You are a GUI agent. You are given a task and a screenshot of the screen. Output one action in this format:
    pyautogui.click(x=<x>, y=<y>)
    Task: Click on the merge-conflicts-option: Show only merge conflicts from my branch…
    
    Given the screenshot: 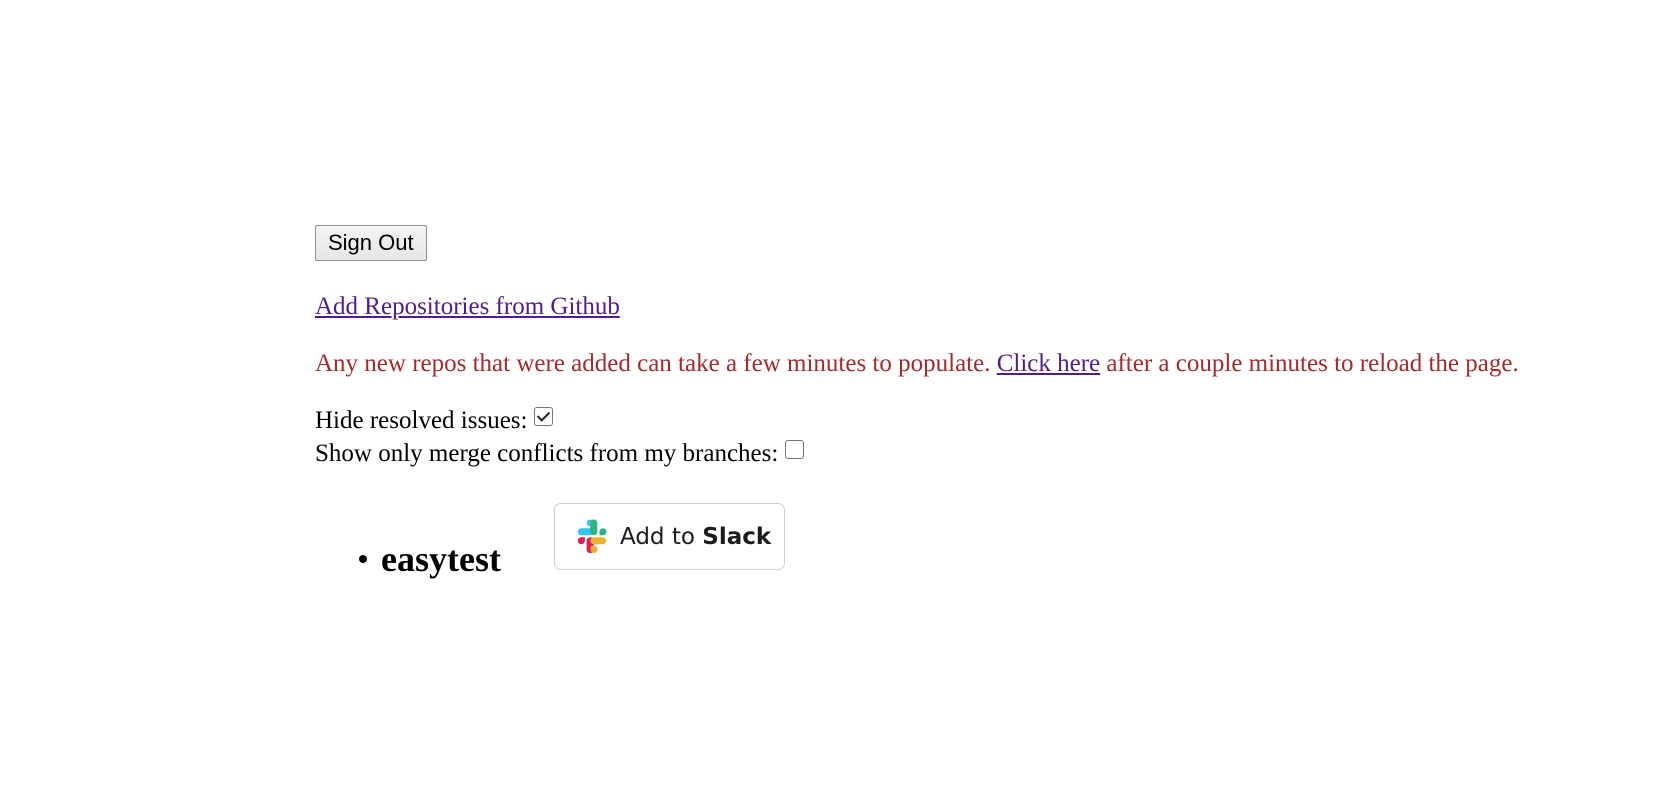 What is the action you would take?
    pyautogui.click(x=917, y=453)
    